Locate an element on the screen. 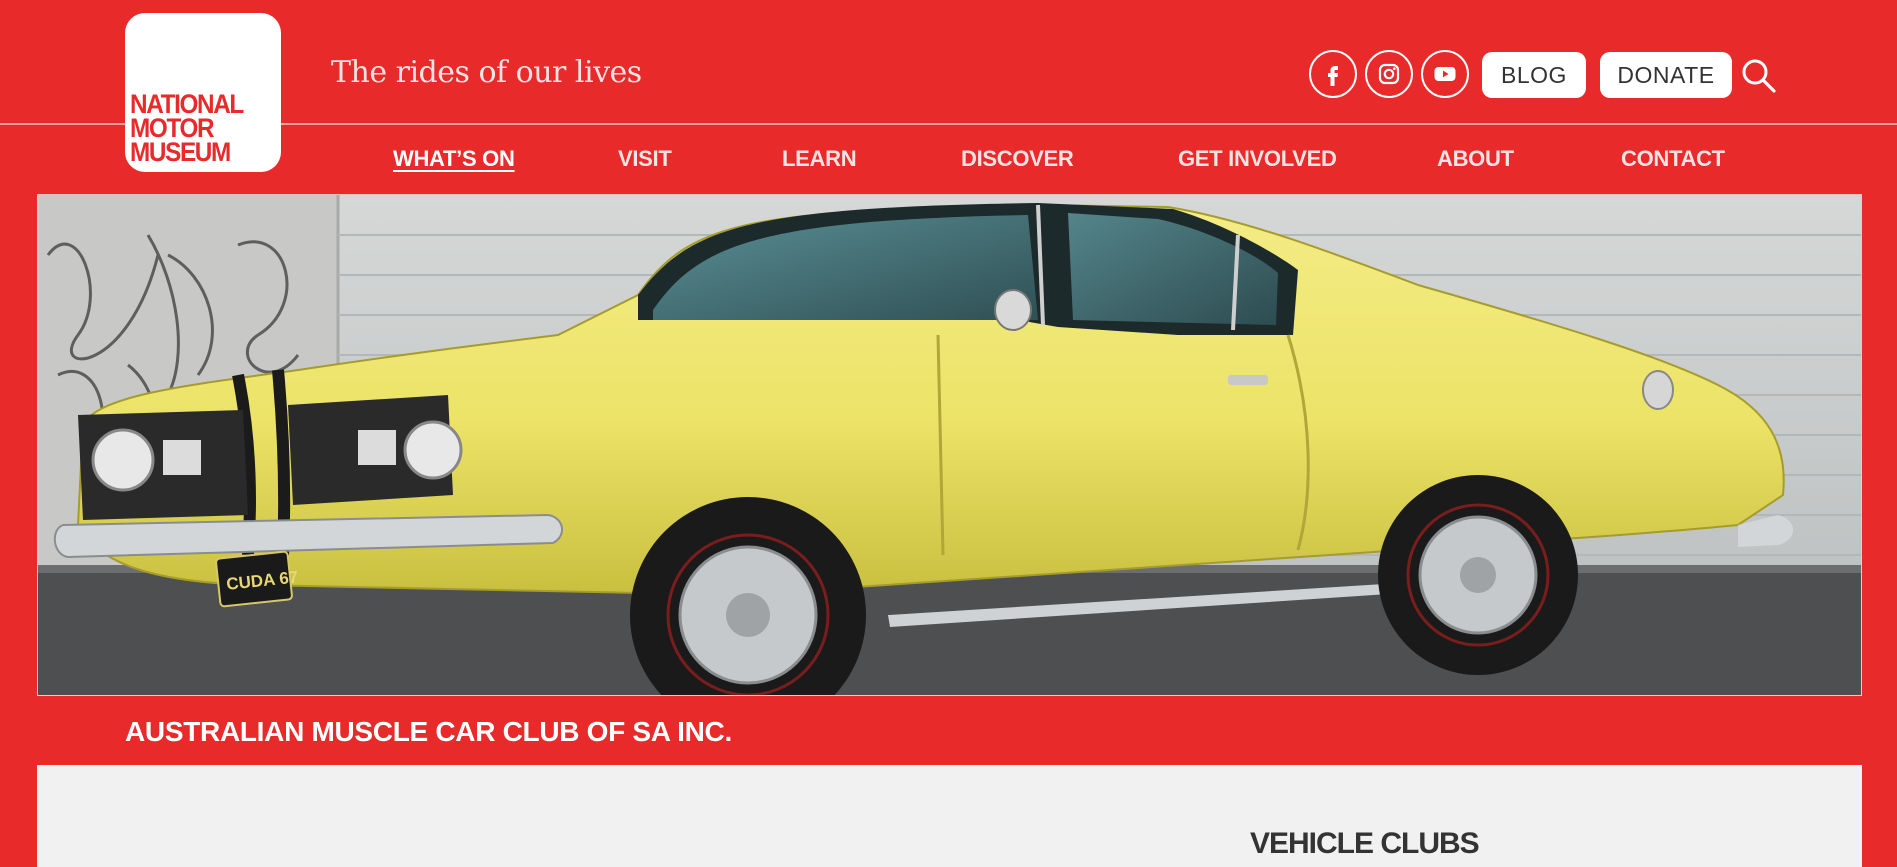 The width and height of the screenshot is (1897, 867). facebook-link is located at coordinates (1333, 74).